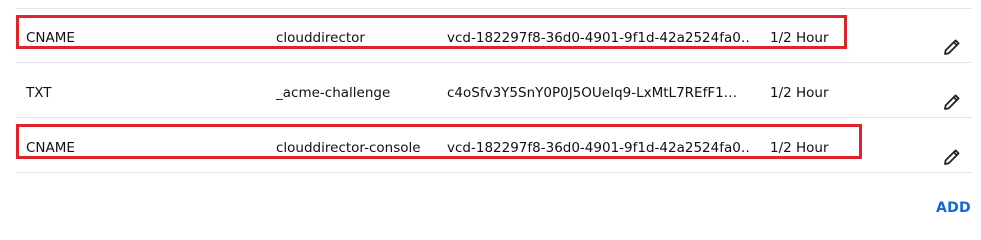 This screenshot has height=240, width=981. What do you see at coordinates (333, 93) in the screenshot?
I see `record-name: _acme-challenge` at bounding box center [333, 93].